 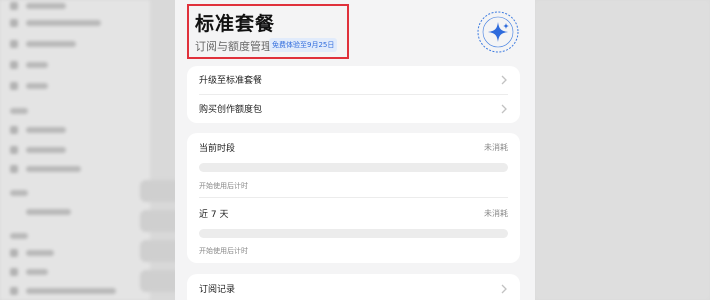 What do you see at coordinates (355, 32) in the screenshot?
I see `panel-header: 标准套餐 订阅与额度管理 免费体验至9月25日` at bounding box center [355, 32].